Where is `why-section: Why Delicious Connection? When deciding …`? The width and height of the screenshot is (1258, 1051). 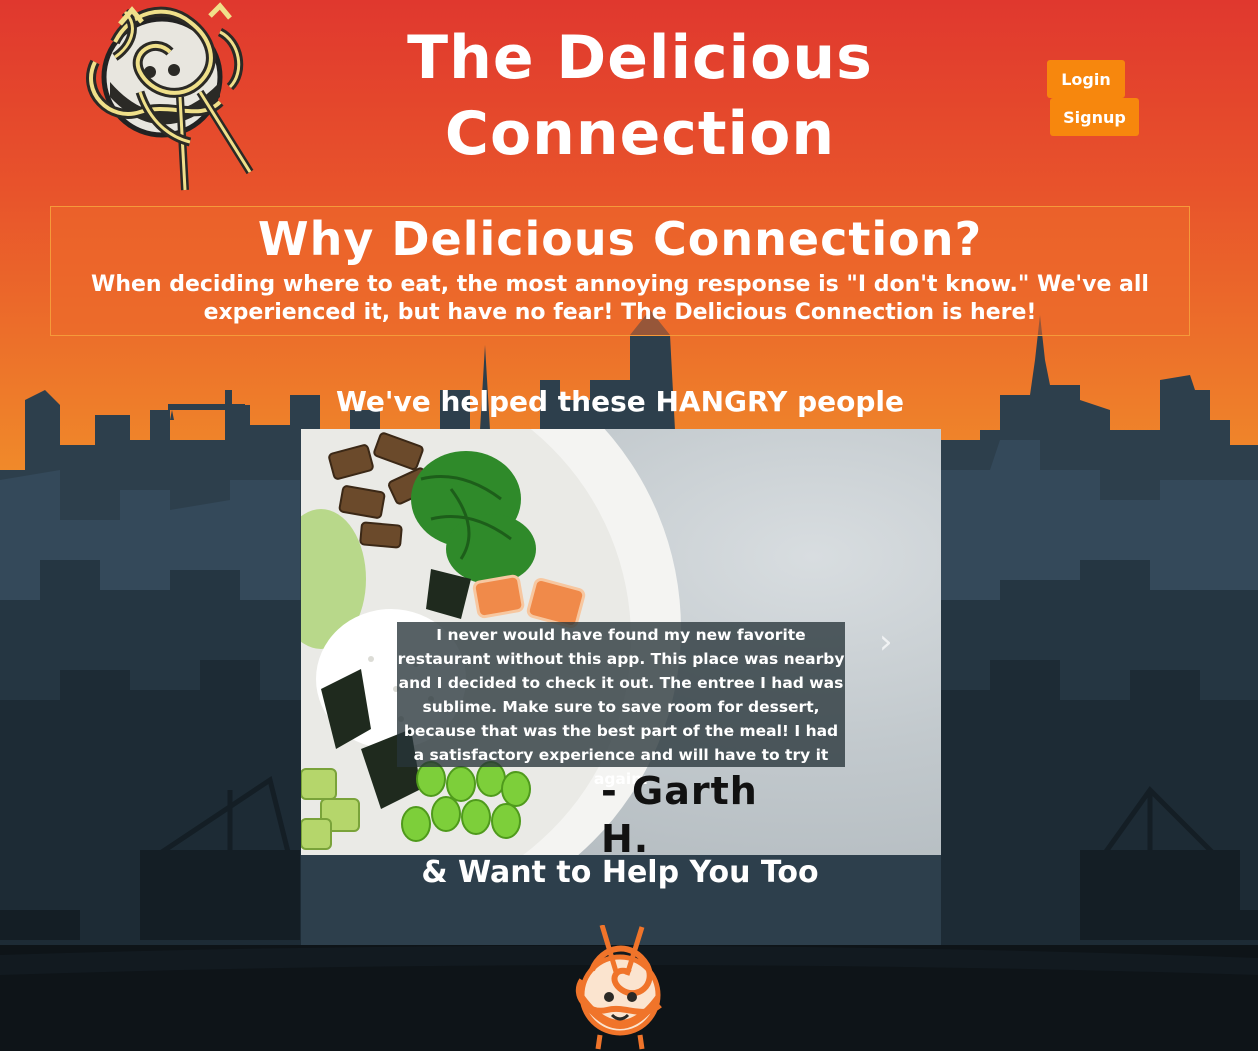 why-section: Why Delicious Connection? When deciding … is located at coordinates (620, 271).